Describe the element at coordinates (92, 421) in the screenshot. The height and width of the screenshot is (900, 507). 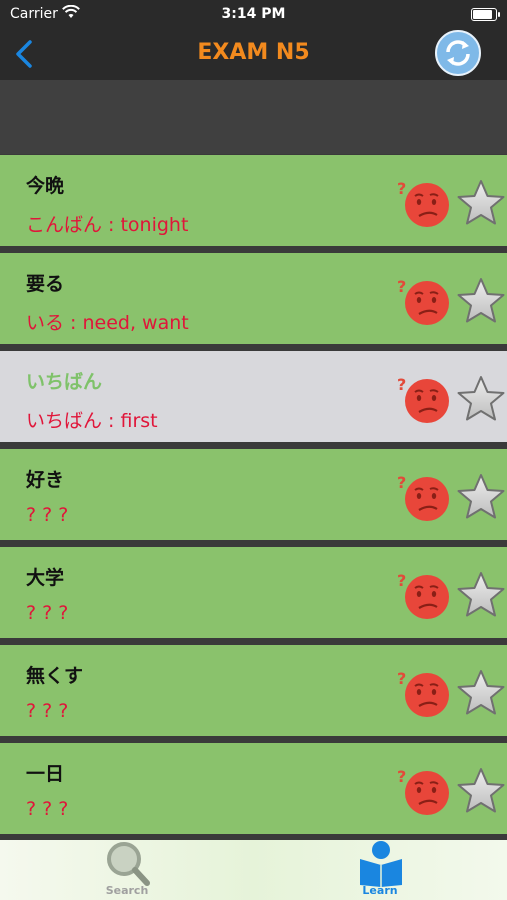
I see `vocab-meaning: いちばん : first` at that location.